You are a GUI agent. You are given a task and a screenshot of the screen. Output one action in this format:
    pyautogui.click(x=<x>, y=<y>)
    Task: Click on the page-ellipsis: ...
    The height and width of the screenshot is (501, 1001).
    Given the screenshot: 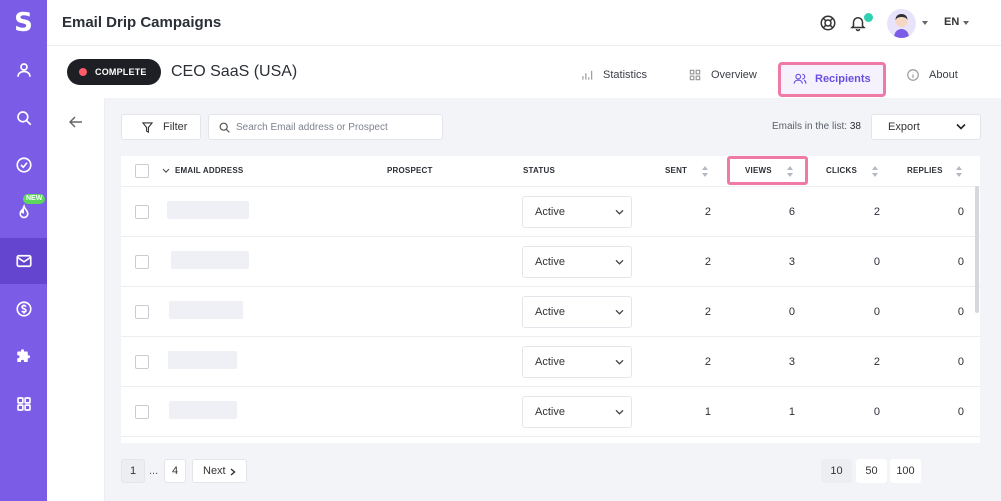 What is the action you would take?
    pyautogui.click(x=154, y=471)
    